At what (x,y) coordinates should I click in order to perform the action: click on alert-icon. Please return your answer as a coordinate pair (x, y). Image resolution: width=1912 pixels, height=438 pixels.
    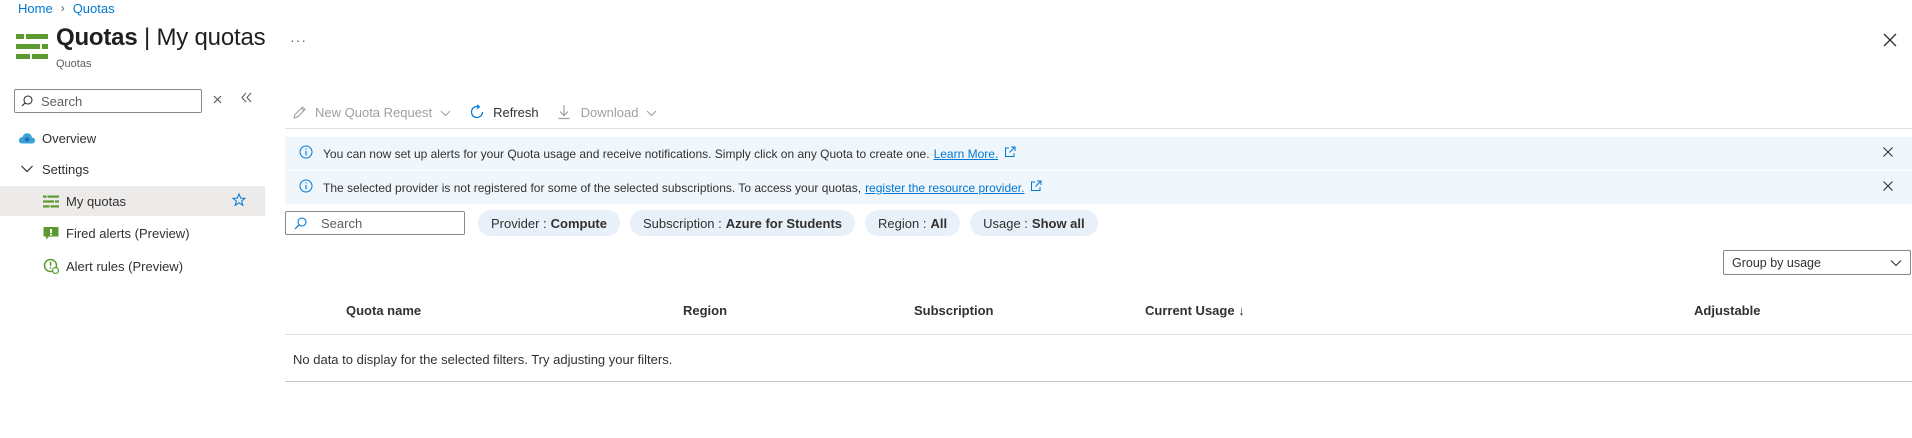
    Looking at the image, I should click on (51, 233).